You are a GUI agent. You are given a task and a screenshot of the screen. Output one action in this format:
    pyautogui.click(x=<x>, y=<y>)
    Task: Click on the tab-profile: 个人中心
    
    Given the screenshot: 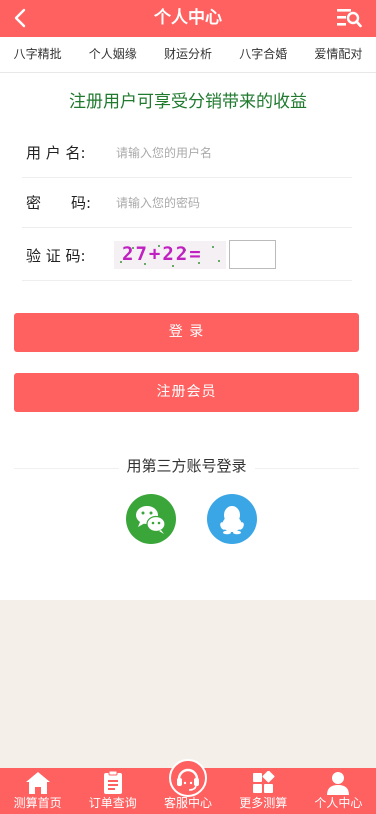 What is the action you would take?
    pyautogui.click(x=338, y=791)
    